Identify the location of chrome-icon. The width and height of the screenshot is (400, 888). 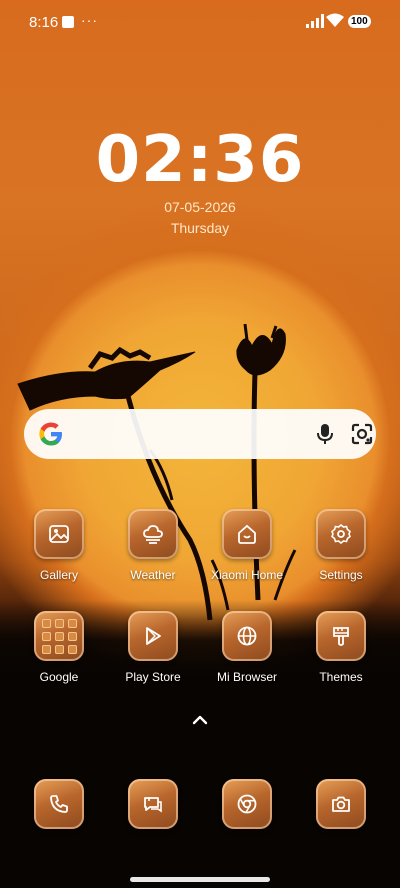
(247, 804).